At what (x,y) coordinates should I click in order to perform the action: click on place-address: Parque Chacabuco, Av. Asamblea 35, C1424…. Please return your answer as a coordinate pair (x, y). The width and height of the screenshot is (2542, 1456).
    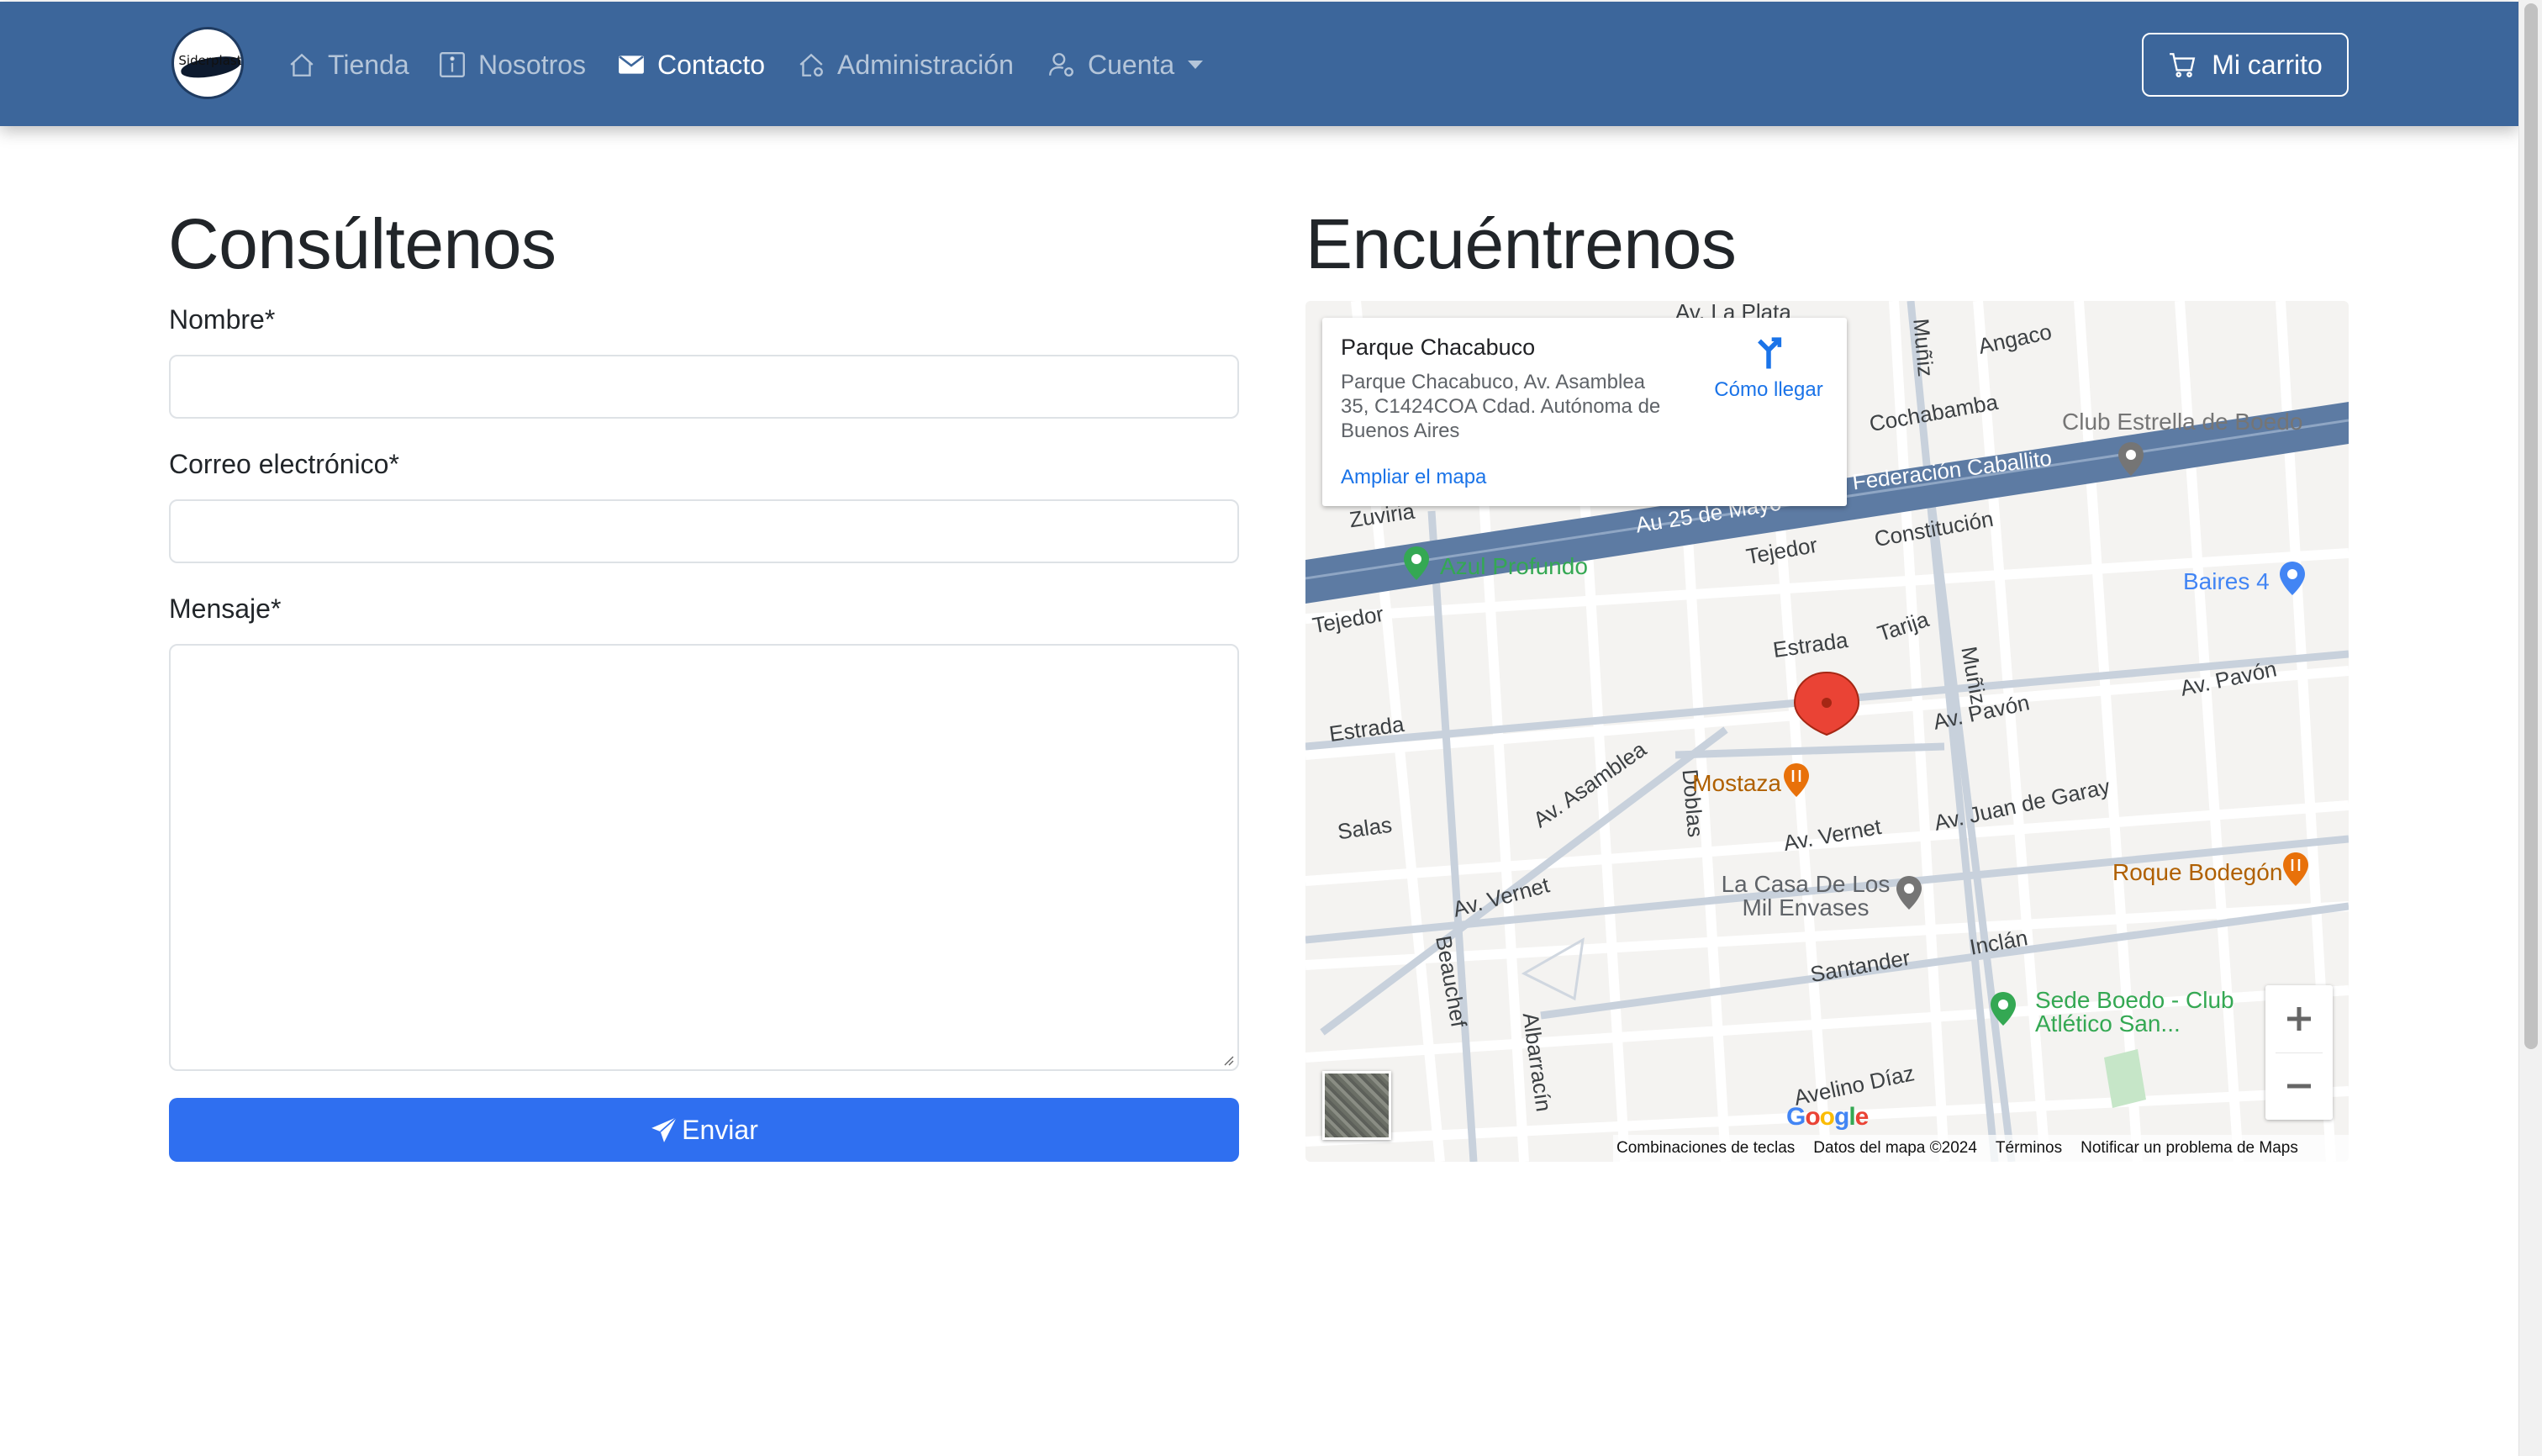
    Looking at the image, I should click on (1501, 406).